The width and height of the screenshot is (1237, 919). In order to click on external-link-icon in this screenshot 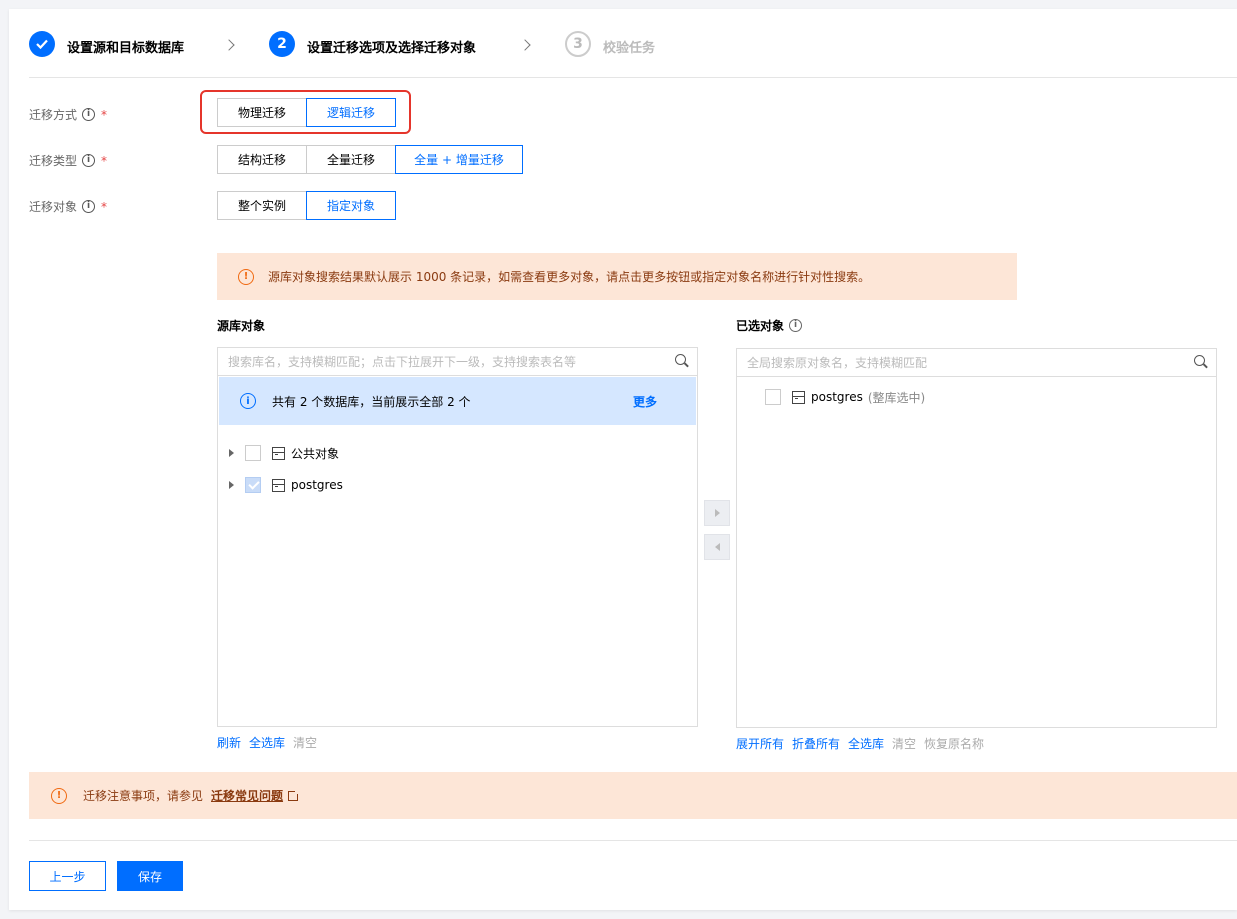, I will do `click(294, 794)`.